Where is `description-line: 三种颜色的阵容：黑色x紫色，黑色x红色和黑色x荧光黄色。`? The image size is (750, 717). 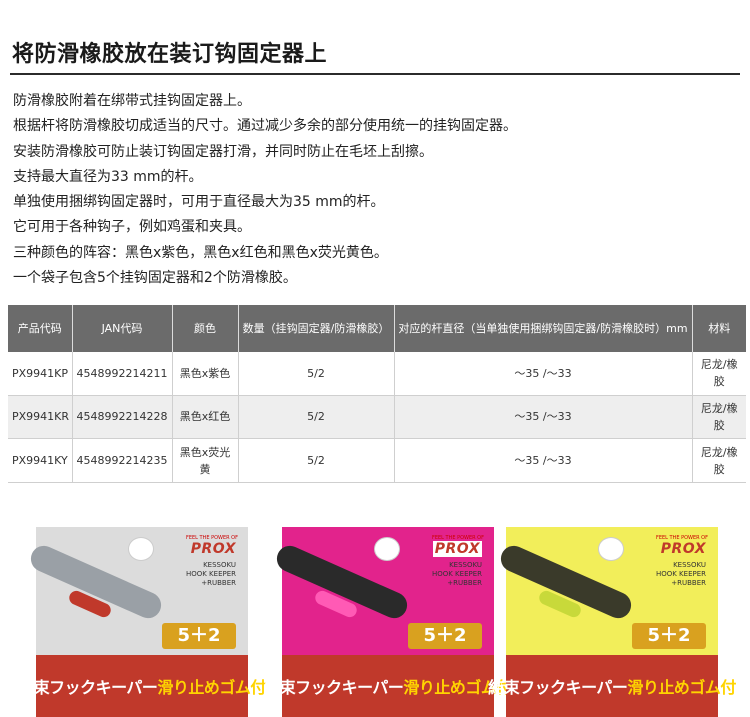 description-line: 三种颜色的阵容：黑色x紫色，黑色x红色和黑色x荧光黄色。 is located at coordinates (200, 252).